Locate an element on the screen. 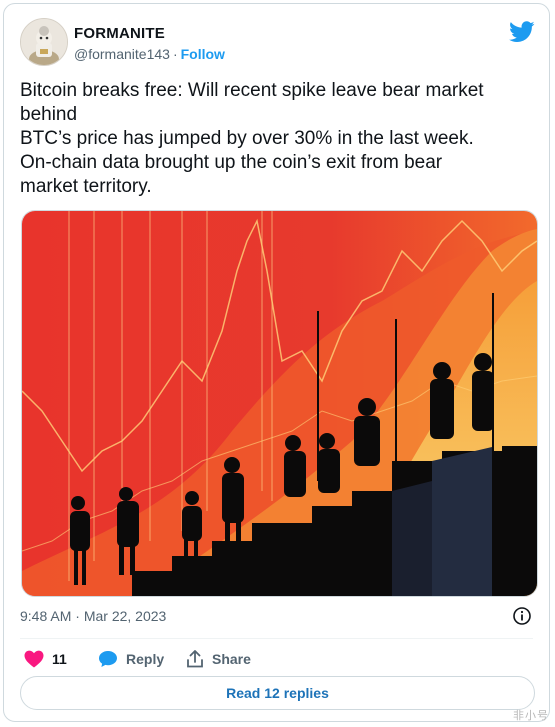 The width and height of the screenshot is (555, 727). user-name: FORMANITE is located at coordinates (119, 33).